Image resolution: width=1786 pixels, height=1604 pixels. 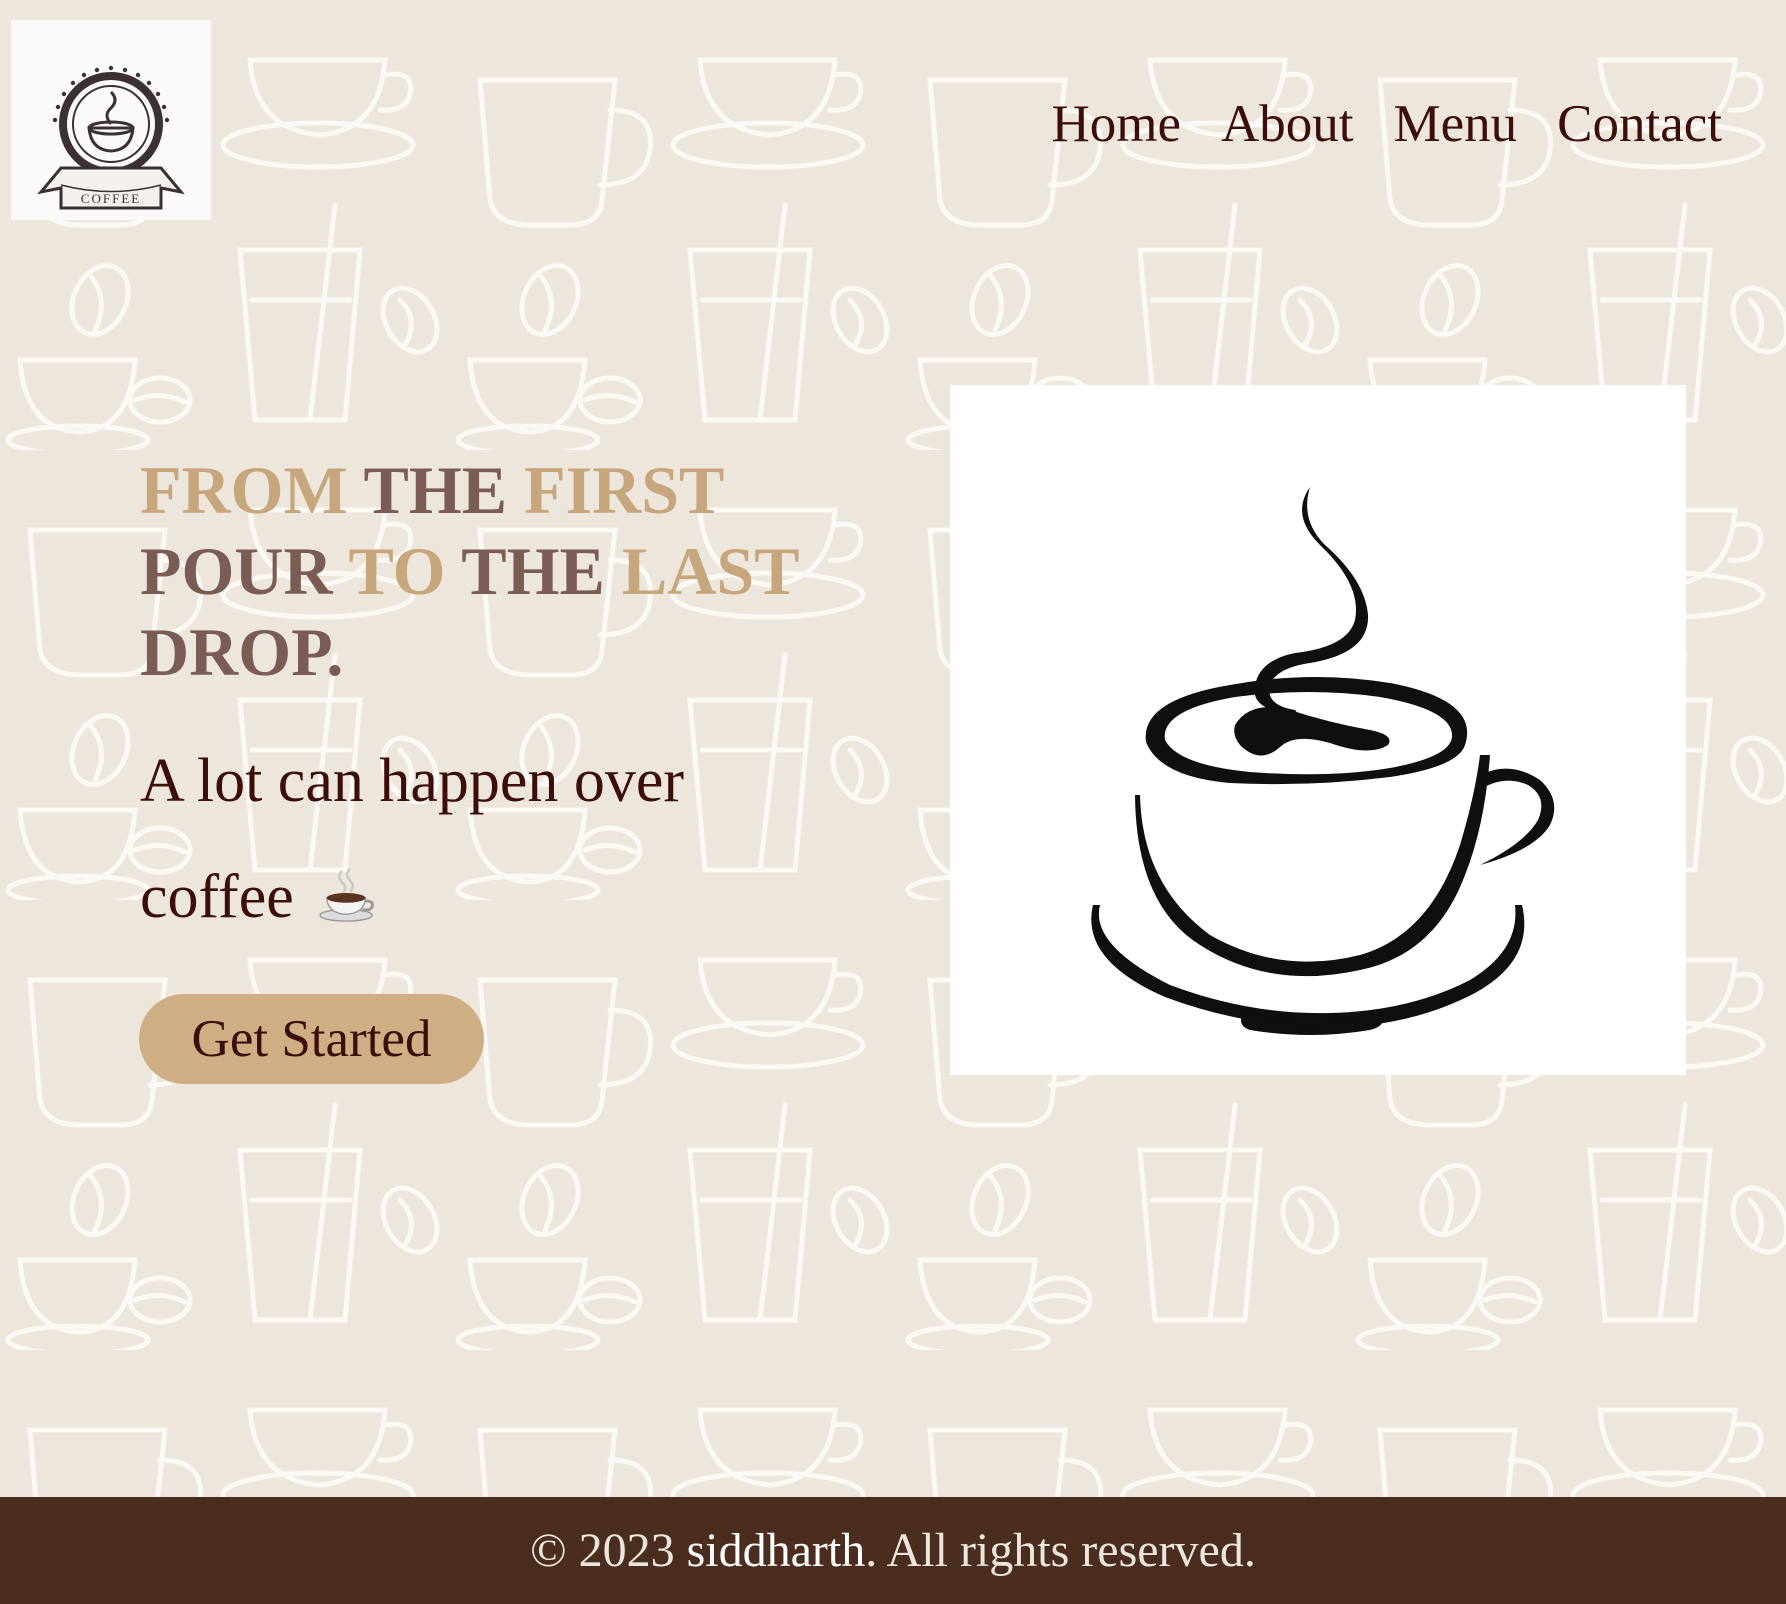 What do you see at coordinates (624, 490) in the screenshot?
I see `headline-word: FIRST` at bounding box center [624, 490].